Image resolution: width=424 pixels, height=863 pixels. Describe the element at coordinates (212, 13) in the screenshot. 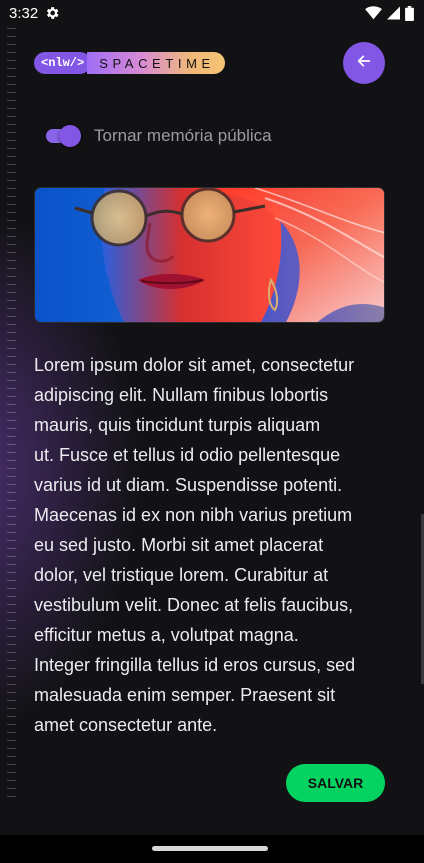

I see `status-bar: 3:32` at that location.